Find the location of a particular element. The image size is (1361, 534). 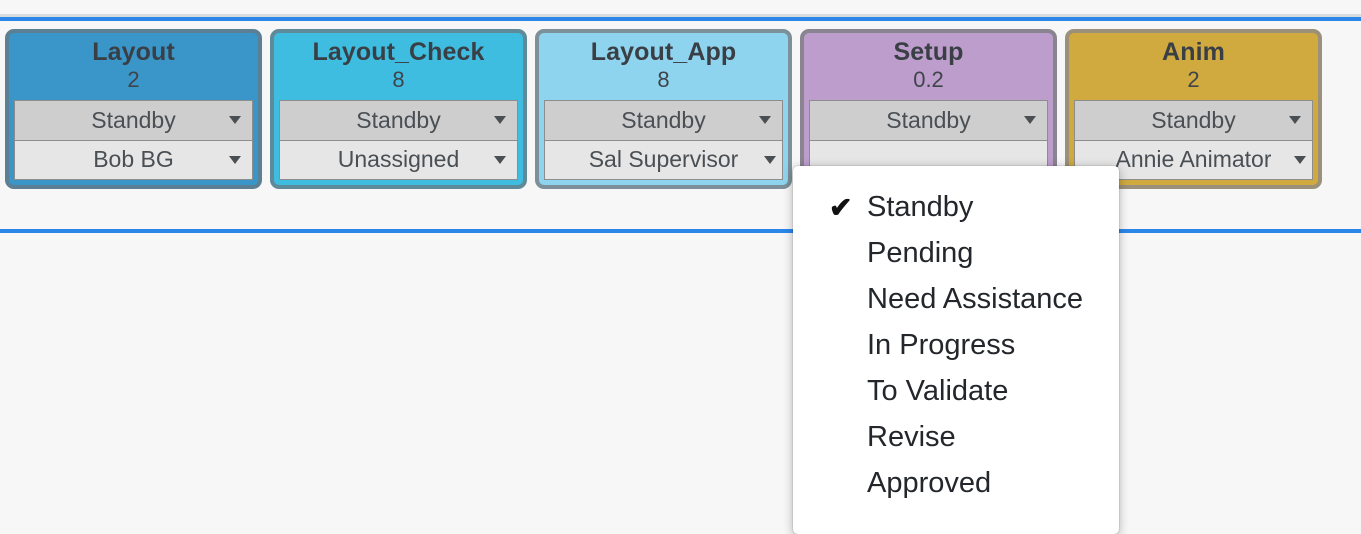

task-card-count: 0.2 is located at coordinates (928, 79).